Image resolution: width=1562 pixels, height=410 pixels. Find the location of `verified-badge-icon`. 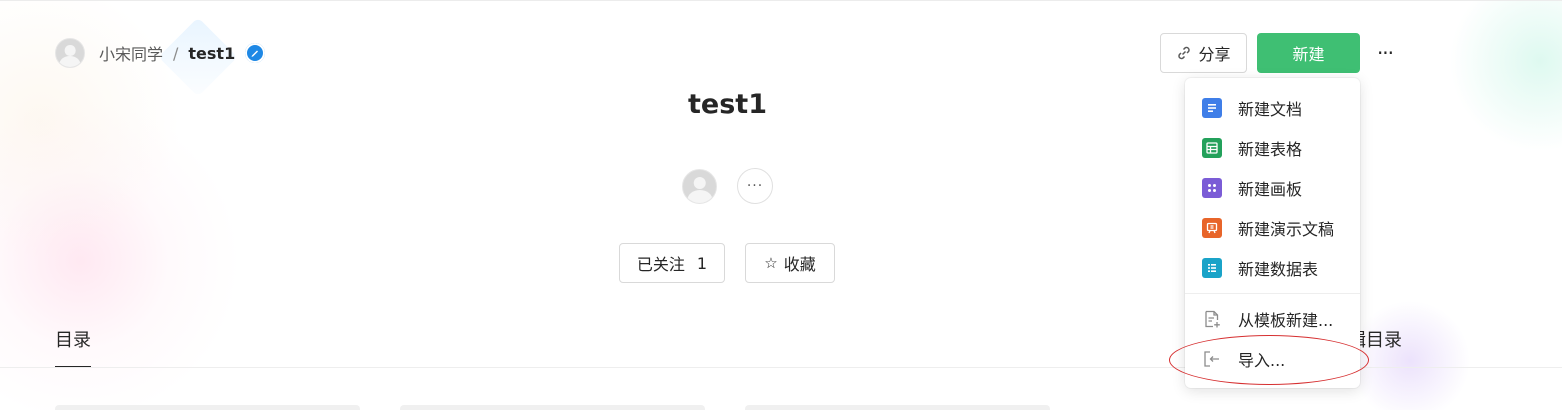

verified-badge-icon is located at coordinates (255, 53).